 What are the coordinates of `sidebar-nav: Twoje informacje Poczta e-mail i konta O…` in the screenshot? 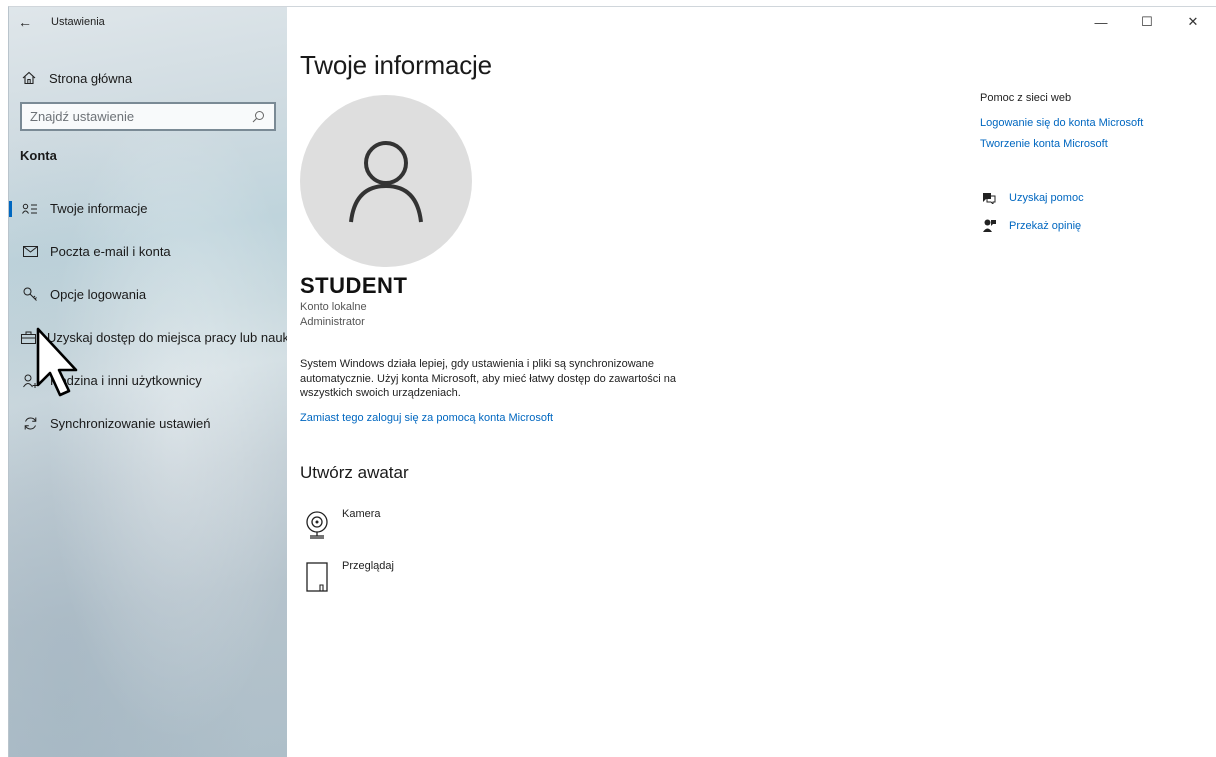 It's located at (148, 316).